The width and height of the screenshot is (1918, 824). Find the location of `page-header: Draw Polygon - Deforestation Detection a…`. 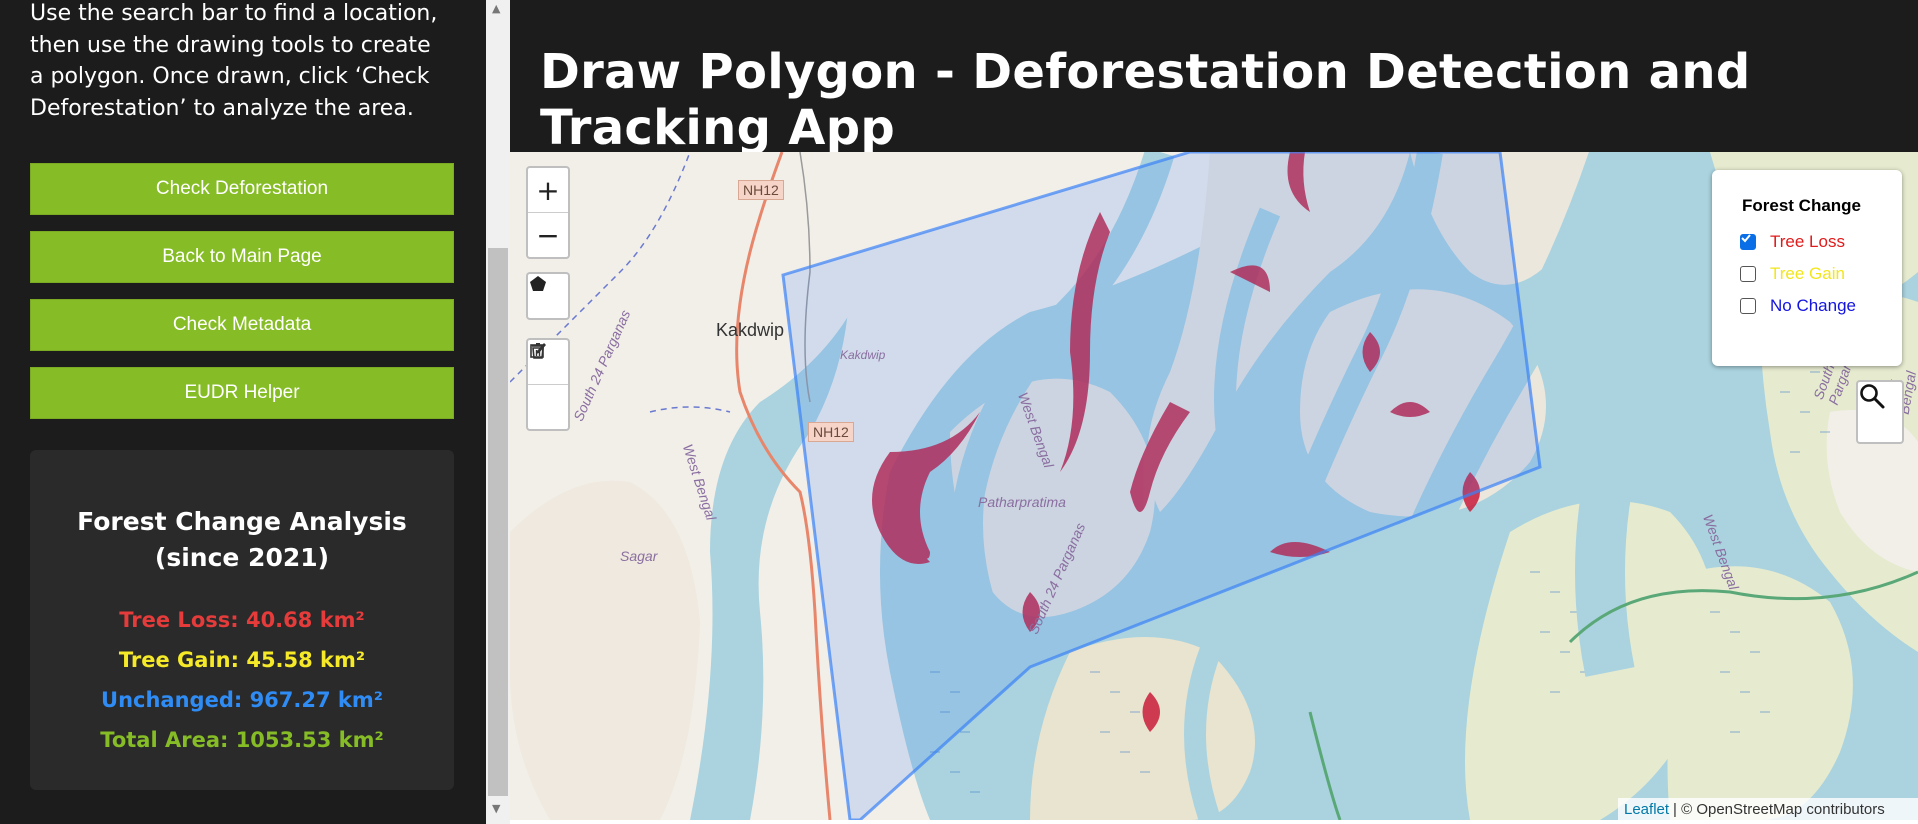

page-header: Draw Polygon - Deforestation Detection a… is located at coordinates (1214, 78).